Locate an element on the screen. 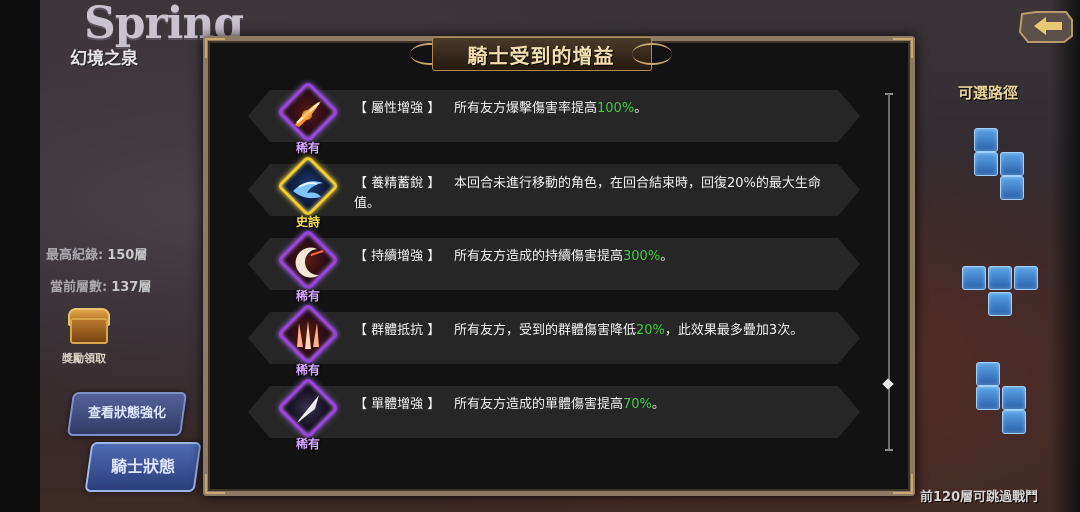  knight-status-button: 騎士狀態 is located at coordinates (143, 467).